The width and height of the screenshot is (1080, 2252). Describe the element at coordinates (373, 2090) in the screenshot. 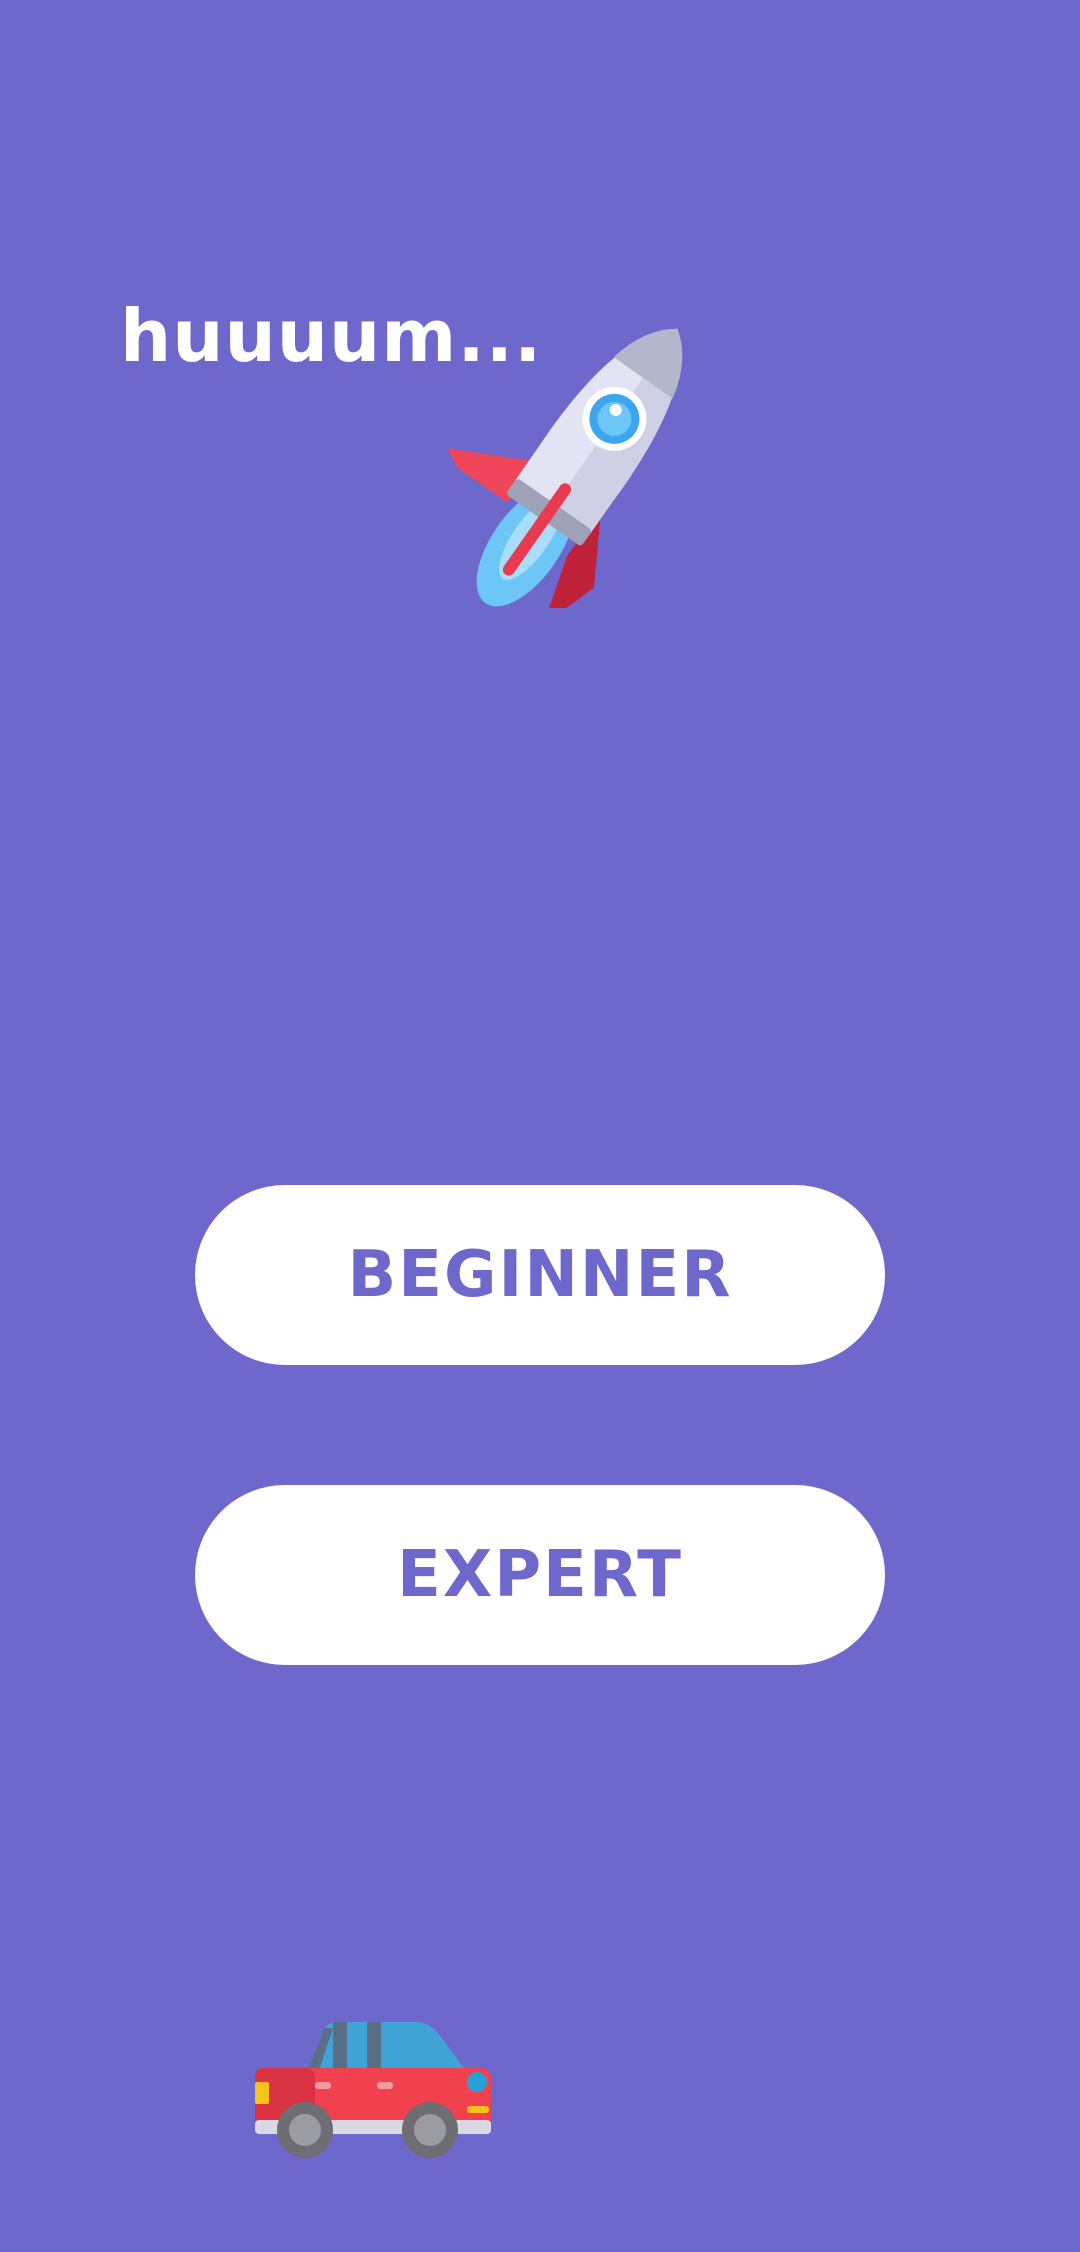

I see `car-icon` at that location.